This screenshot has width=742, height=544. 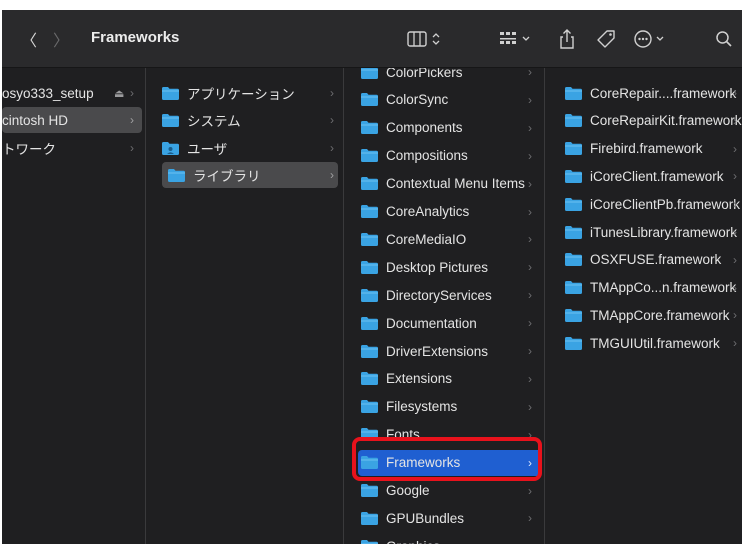 What do you see at coordinates (403, 435) in the screenshot?
I see `item-label: Fonts` at bounding box center [403, 435].